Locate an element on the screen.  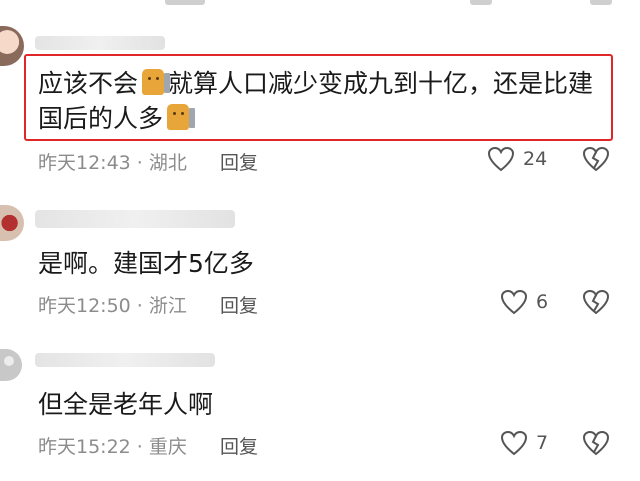
faded-text is located at coordinates (185, 2).